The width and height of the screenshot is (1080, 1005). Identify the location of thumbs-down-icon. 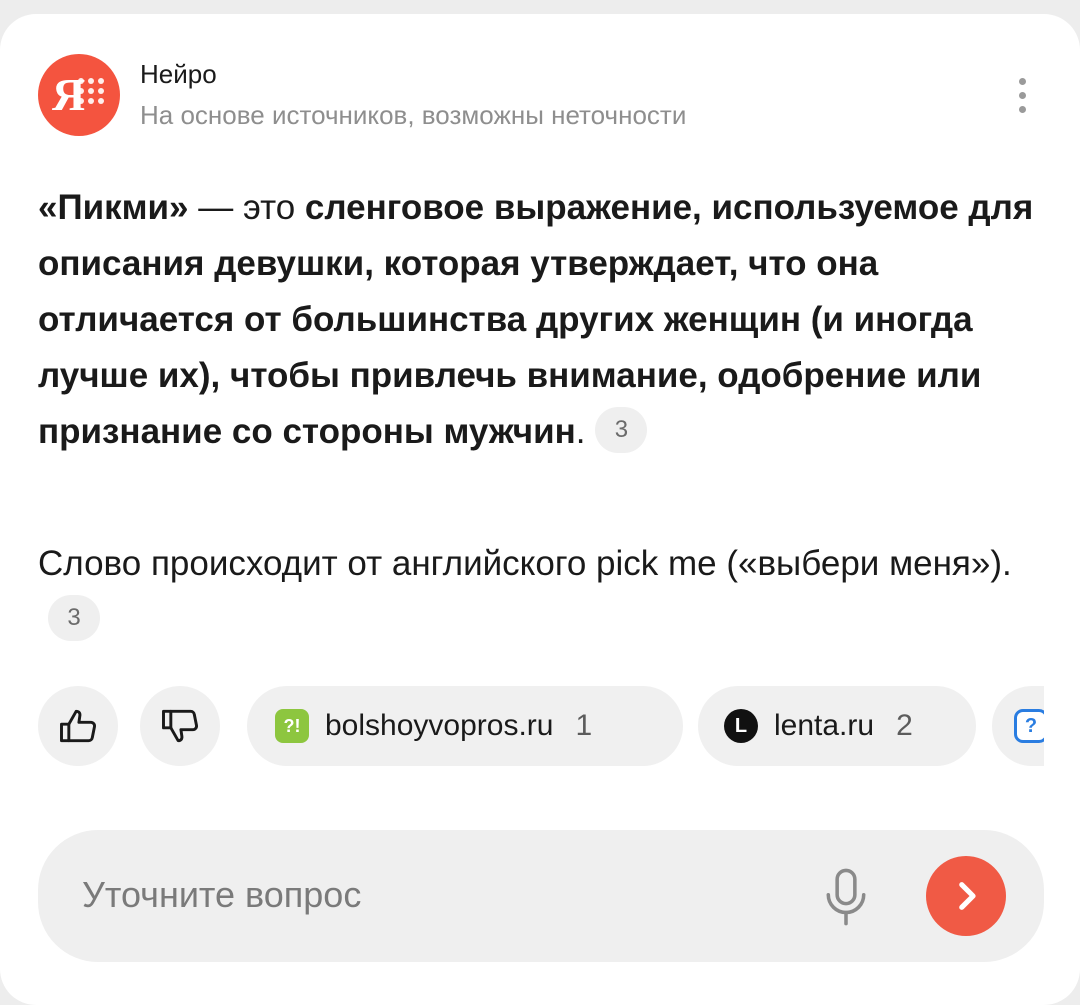
(180, 726).